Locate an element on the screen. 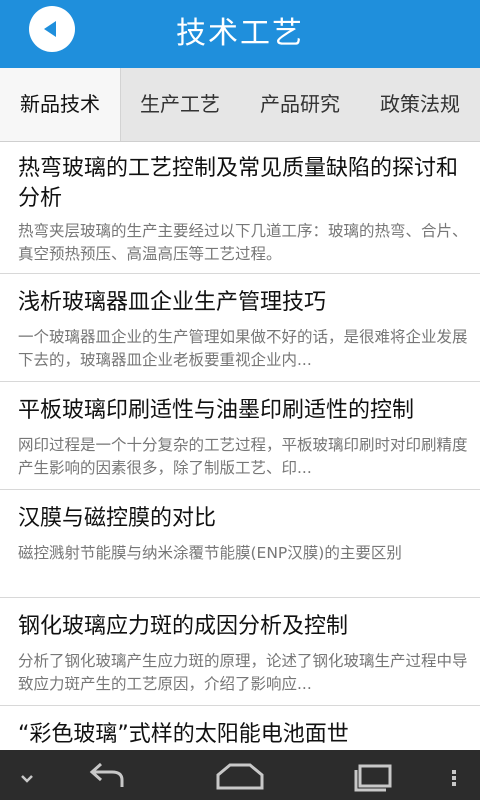 This screenshot has width=480, height=800. home-icon is located at coordinates (240, 775).